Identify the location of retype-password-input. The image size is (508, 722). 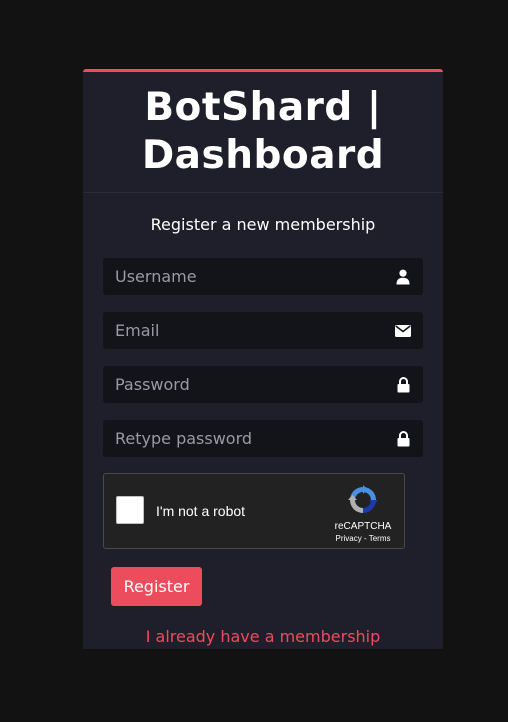
(255, 438).